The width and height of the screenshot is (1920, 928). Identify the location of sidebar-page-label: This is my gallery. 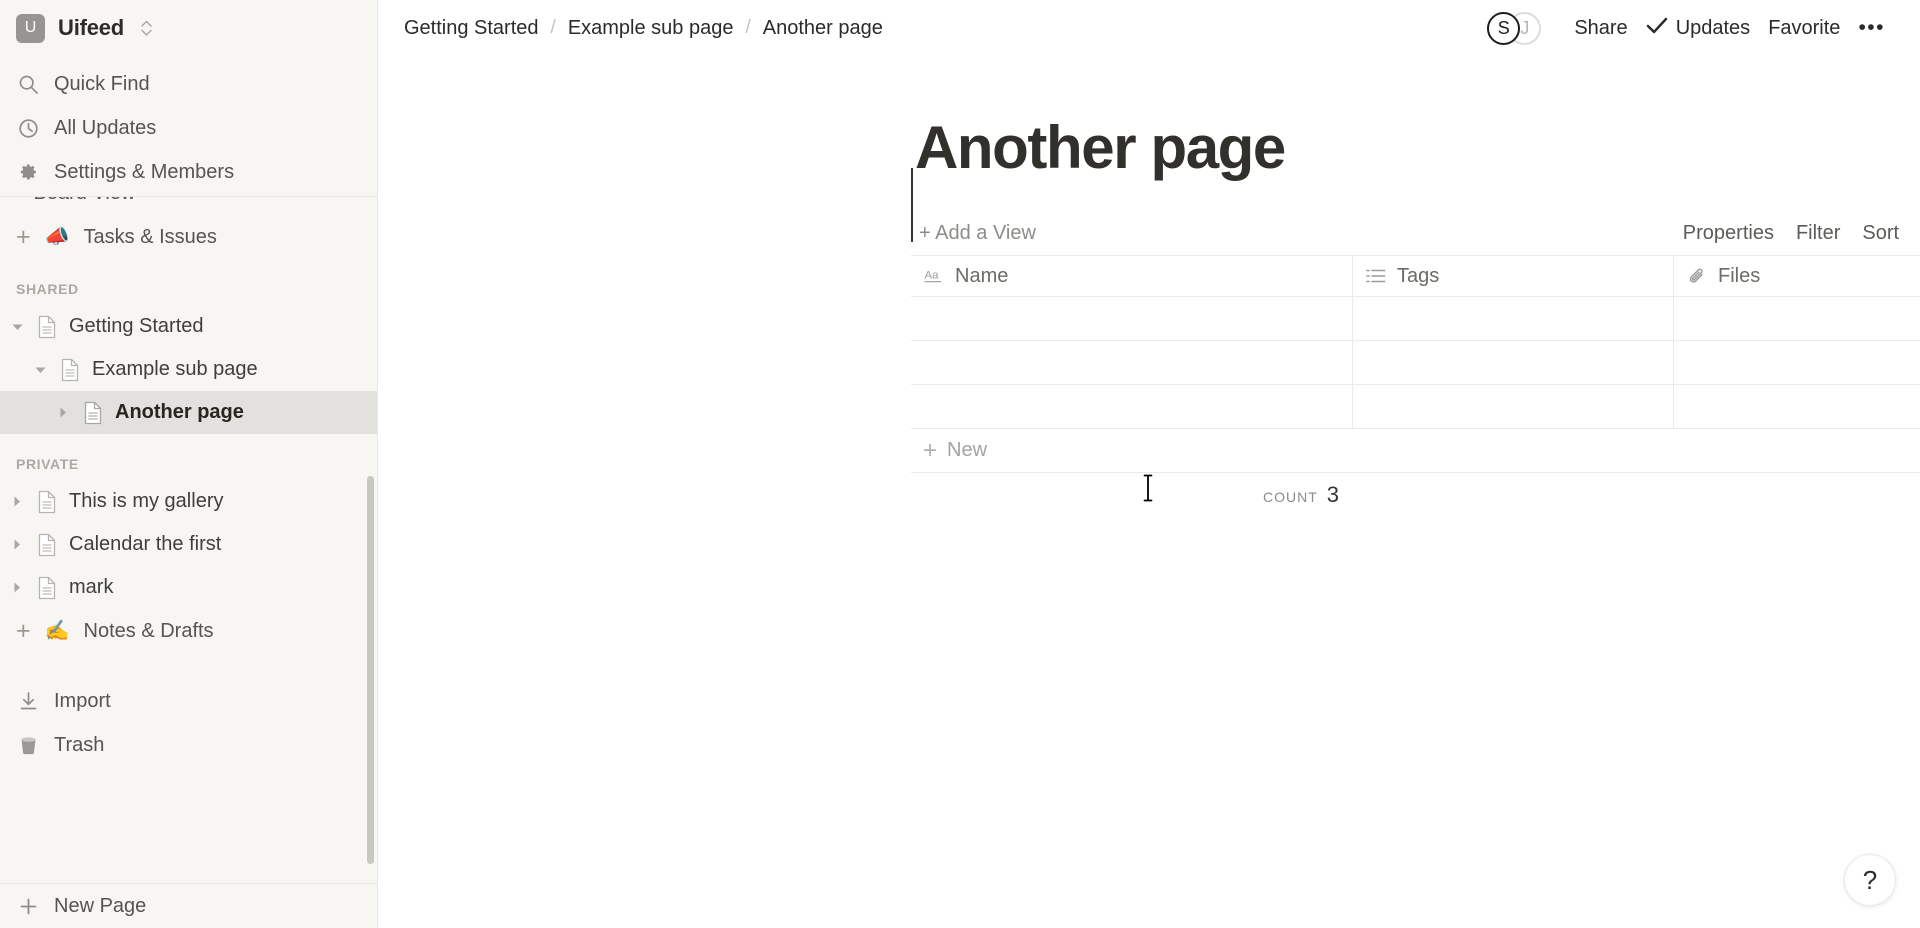
(146, 501).